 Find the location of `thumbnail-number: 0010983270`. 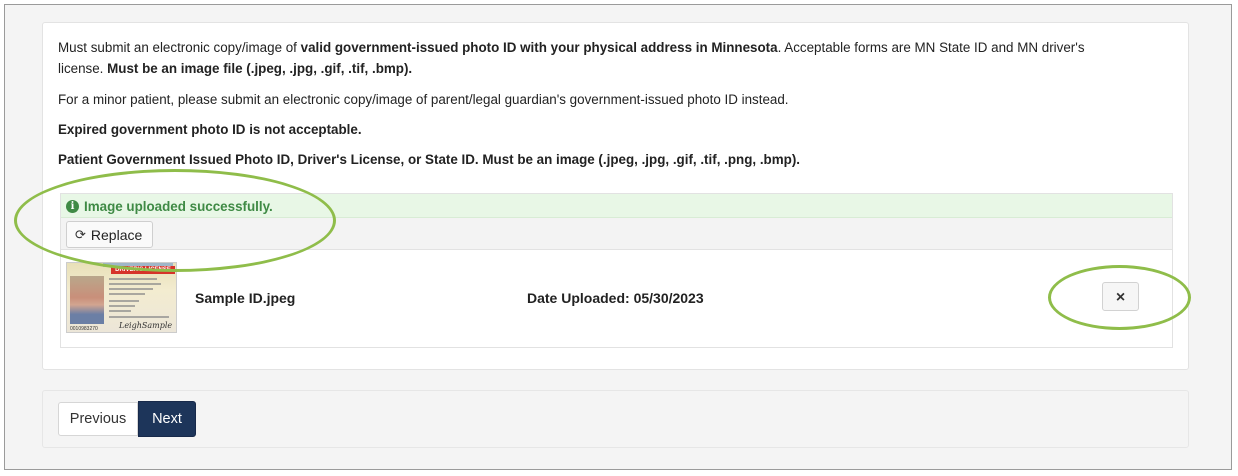

thumbnail-number: 0010983270 is located at coordinates (84, 329).